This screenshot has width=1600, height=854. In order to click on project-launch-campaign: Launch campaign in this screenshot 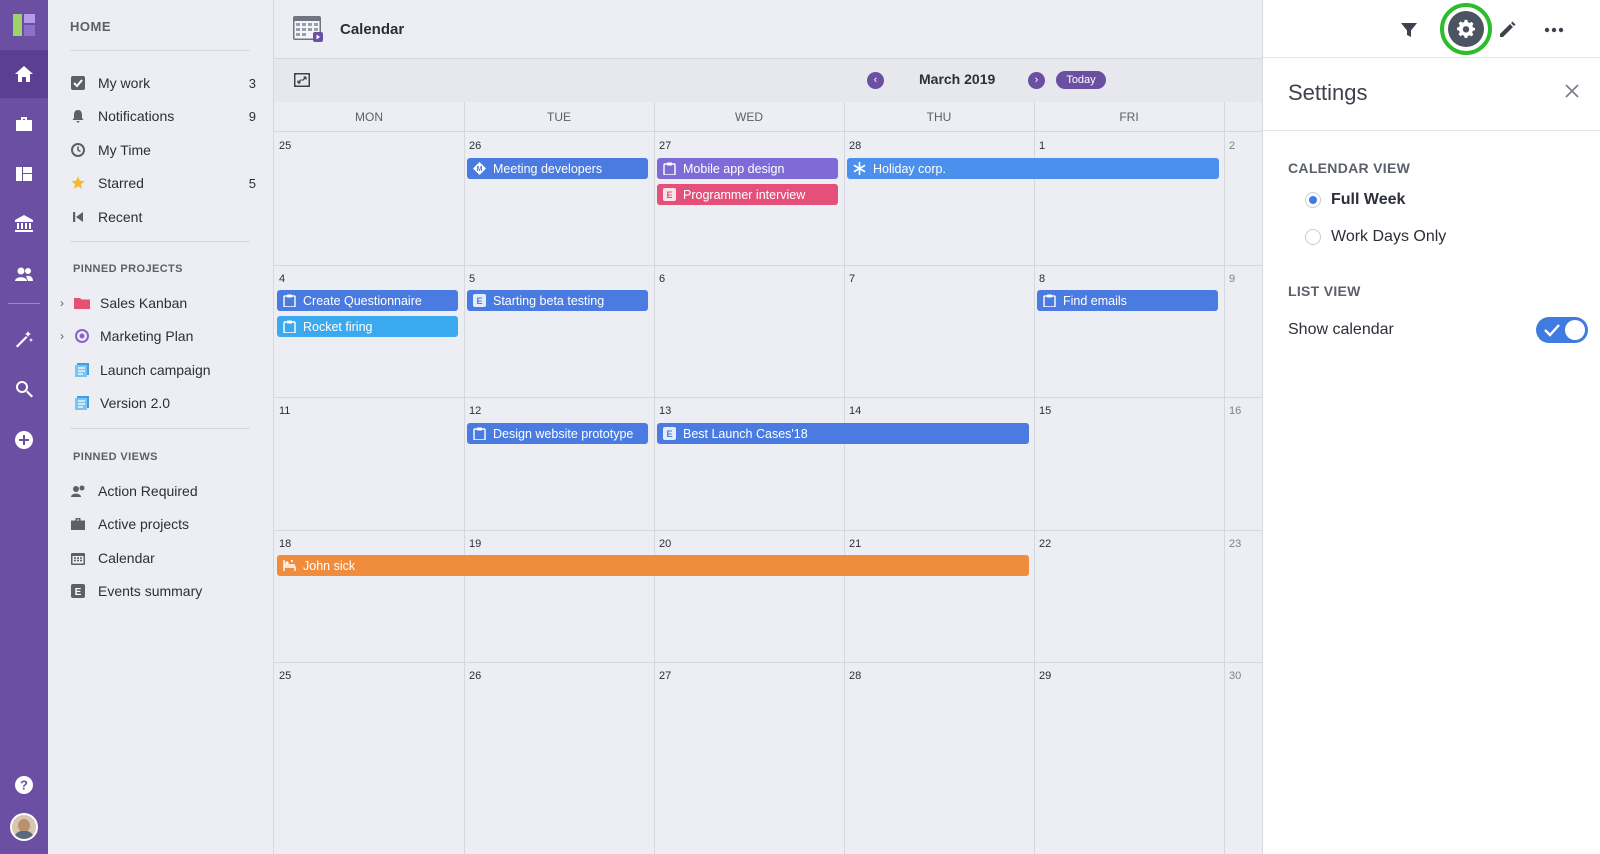, I will do `click(155, 370)`.